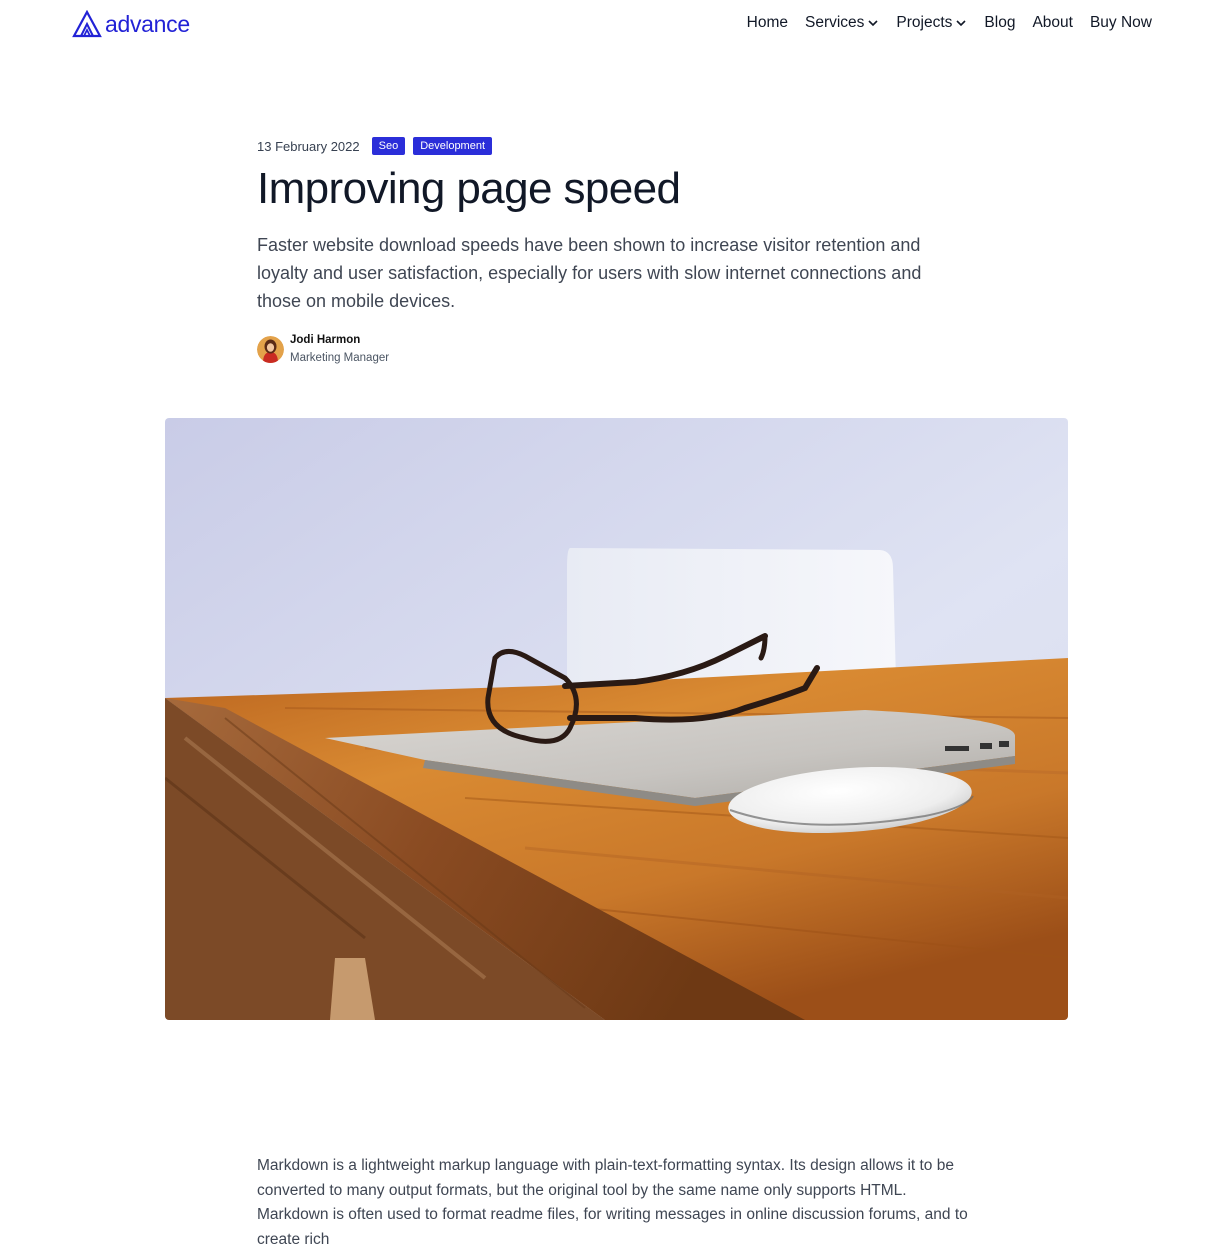  Describe the element at coordinates (270, 349) in the screenshot. I see `avatar` at that location.